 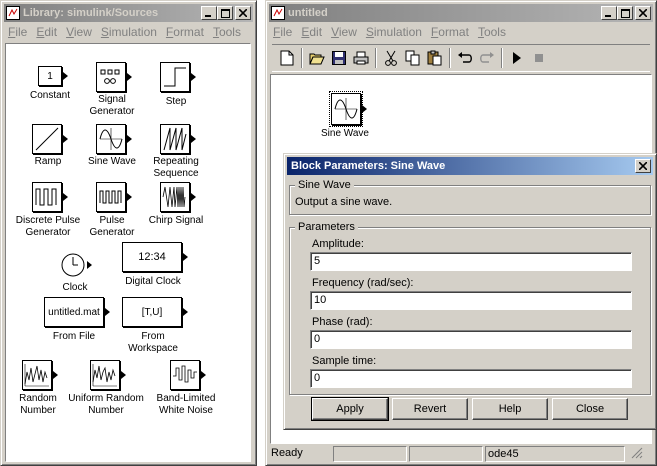 I want to click on from-workspace-box: [T,U], so click(x=152, y=312).